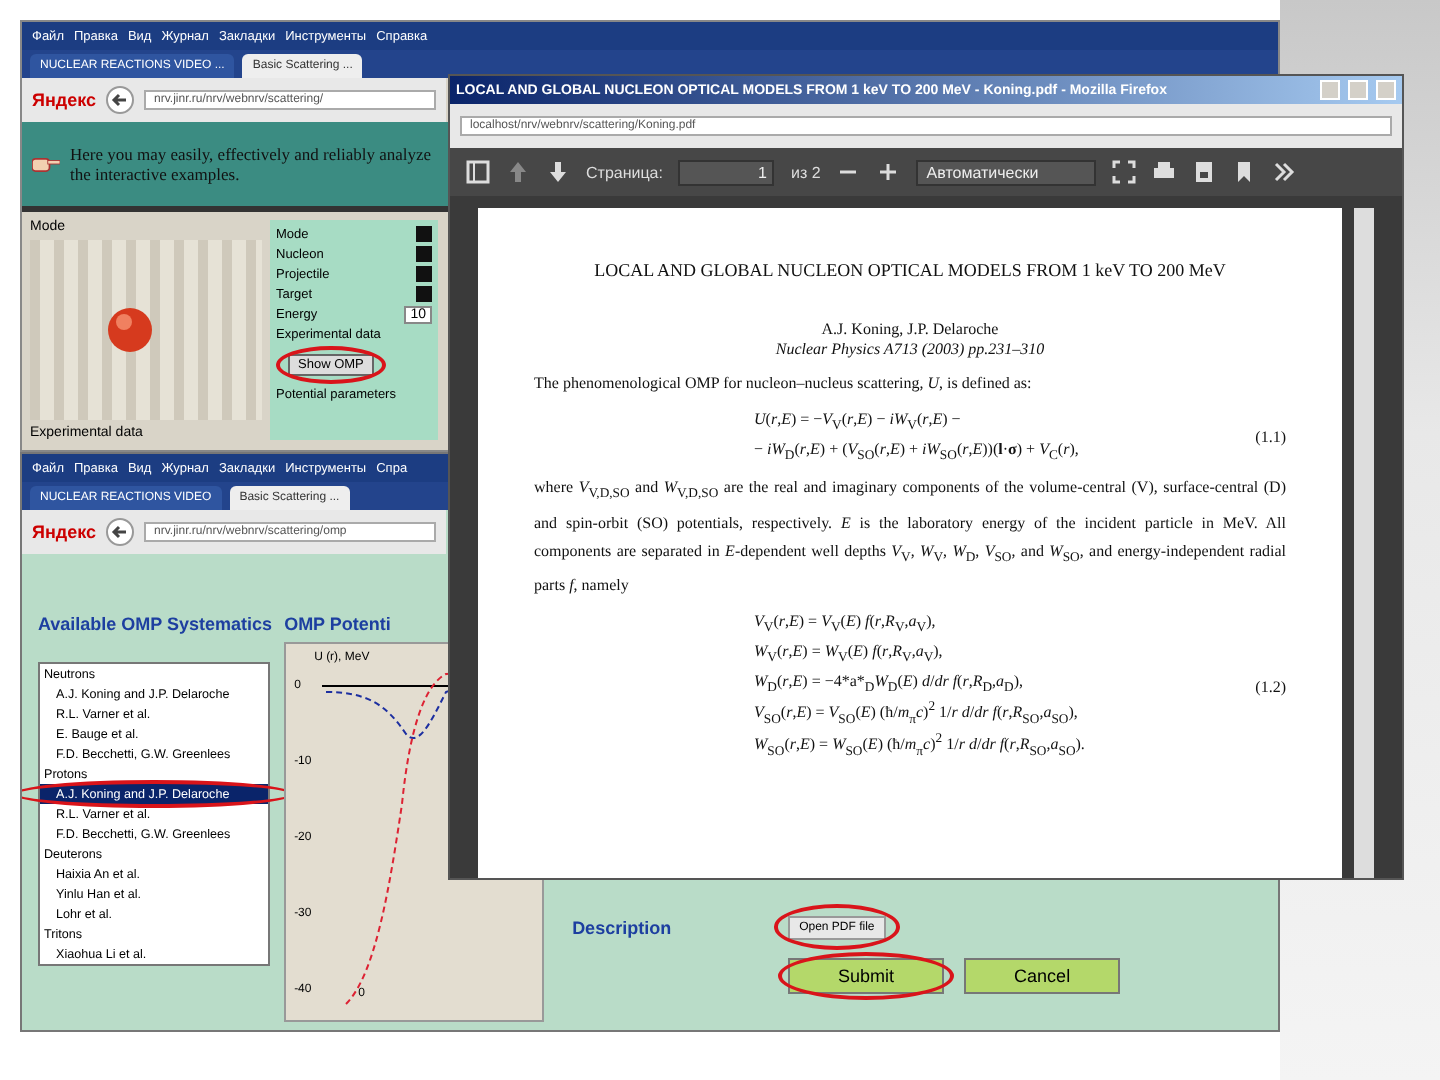 The image size is (1440, 1080). Describe the element at coordinates (155, 624) in the screenshot. I see `section-title: Available OMP Systematics` at that location.